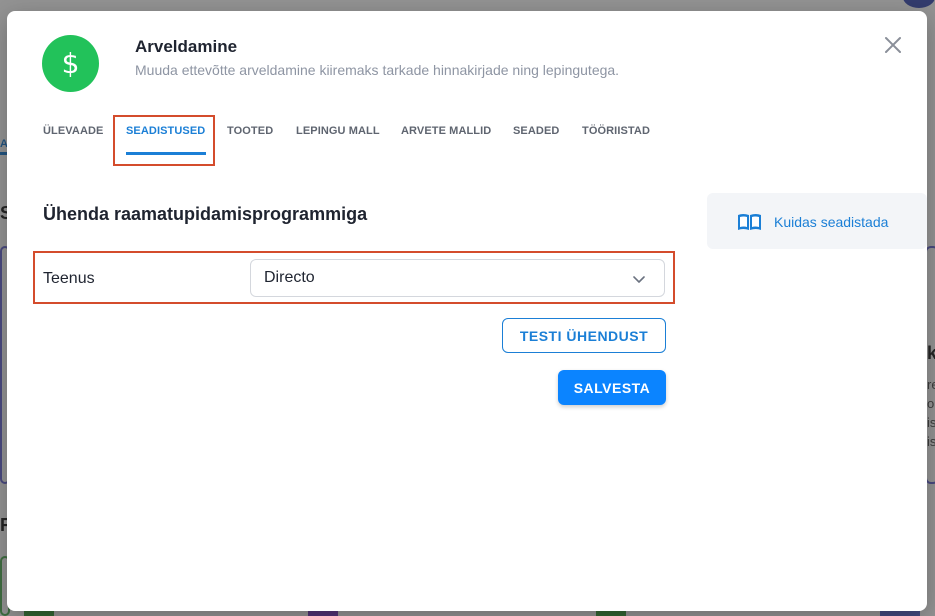 This screenshot has height=616, width=935. Describe the element at coordinates (457, 278) in the screenshot. I see `service-select: Directo` at that location.